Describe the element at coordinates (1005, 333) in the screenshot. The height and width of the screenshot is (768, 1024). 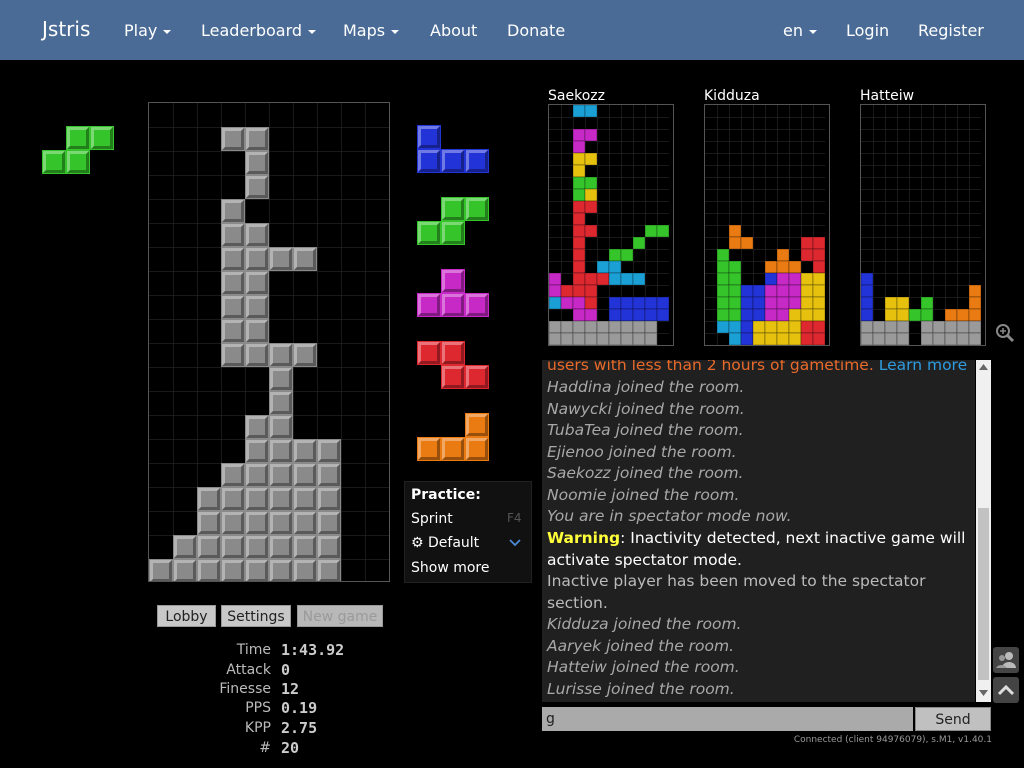
I see `zoom-icon` at that location.